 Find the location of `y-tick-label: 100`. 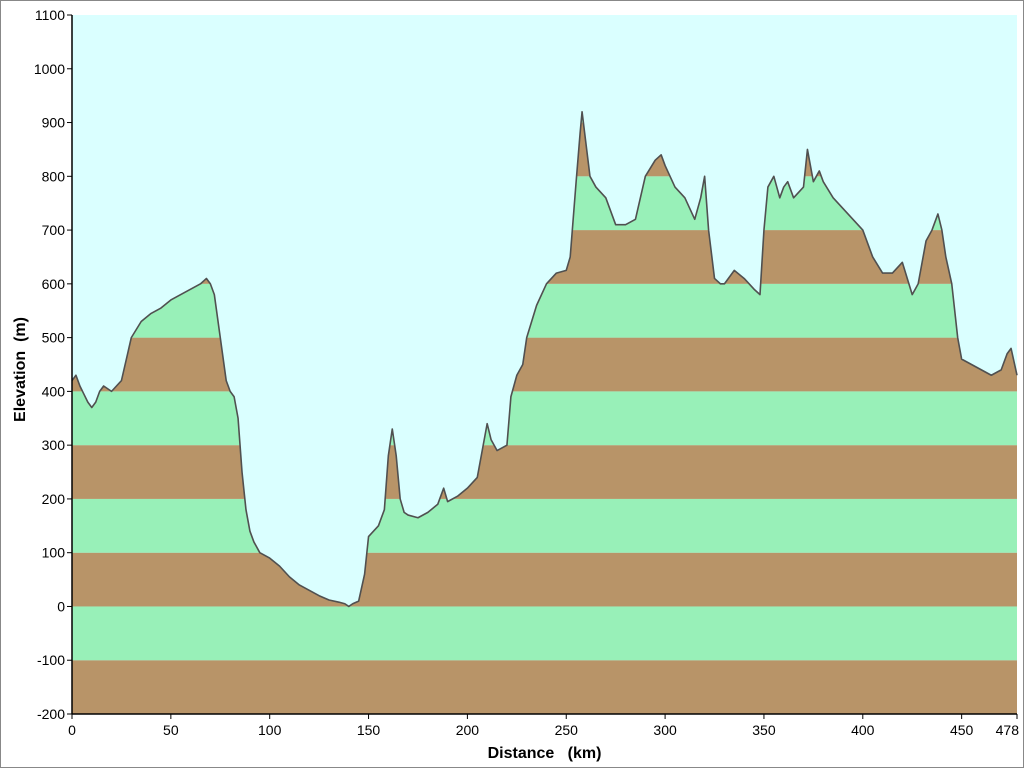

y-tick-label: 100 is located at coordinates (54, 553).